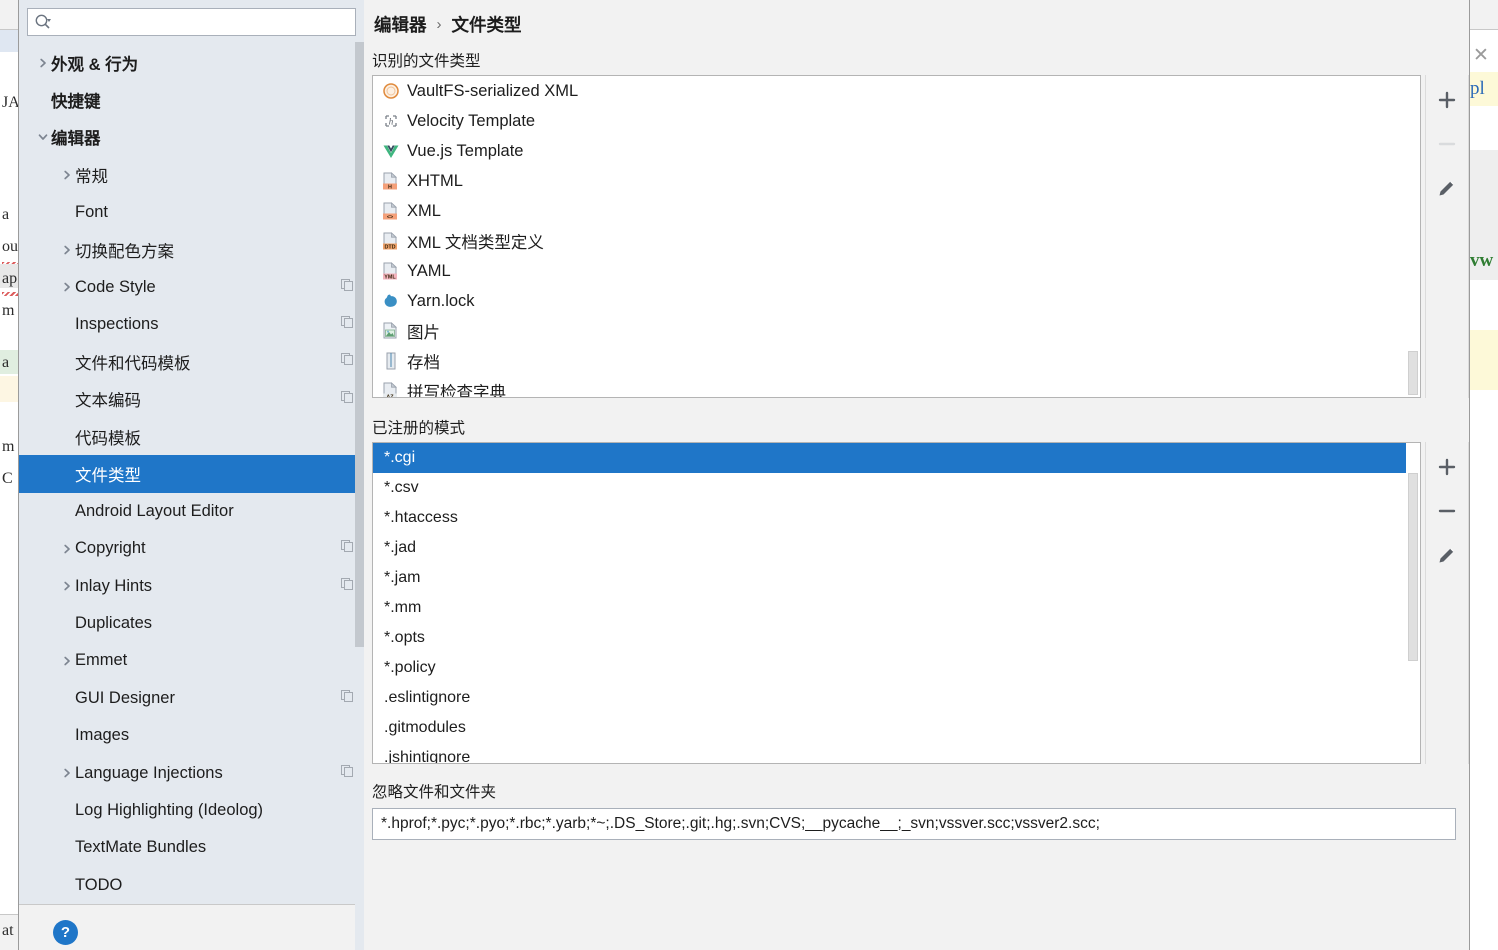 This screenshot has width=1498, height=950. I want to click on recognized-file-type-row: AZ 拼写检查字典, so click(896, 387).